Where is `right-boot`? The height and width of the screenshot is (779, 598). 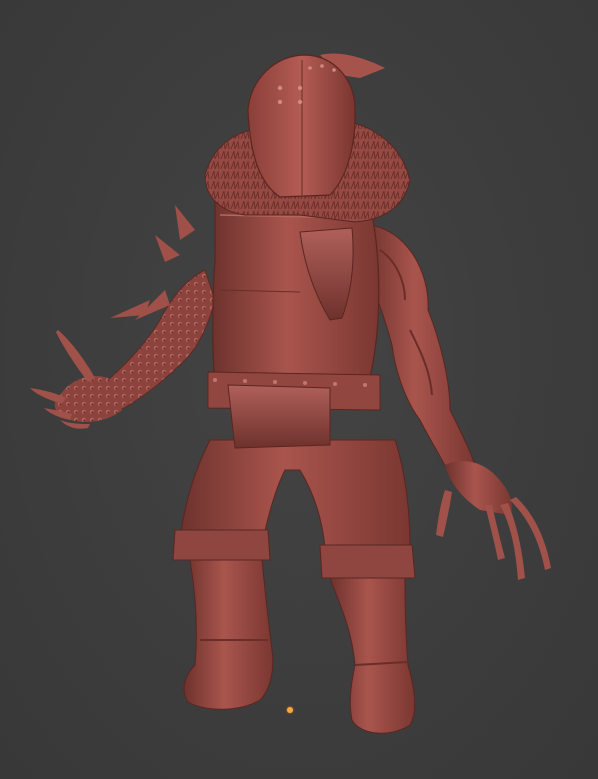
right-boot is located at coordinates (372, 655).